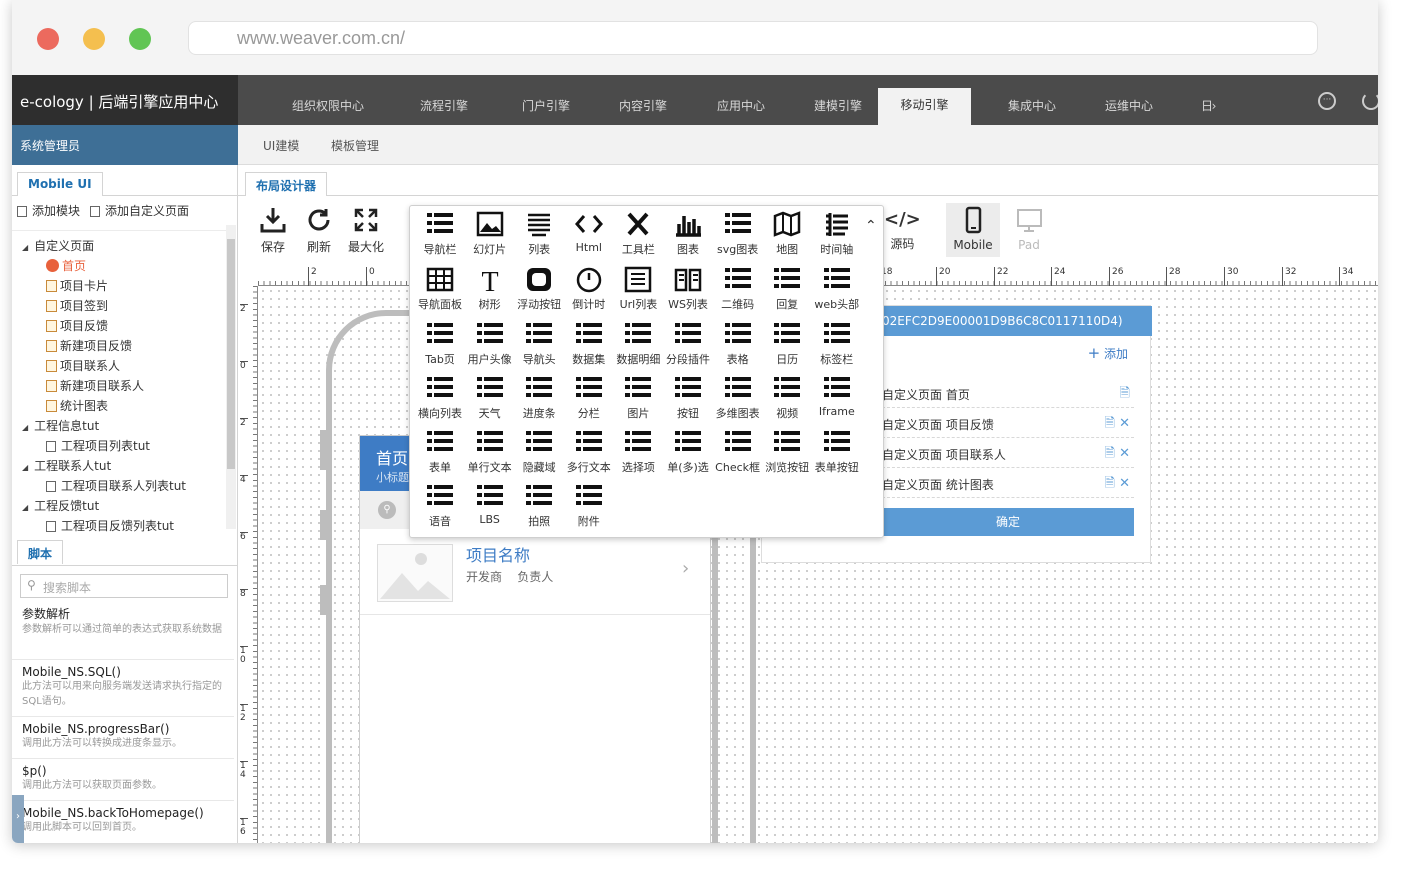 The image size is (1425, 875). Describe the element at coordinates (440, 397) in the screenshot. I see `component-item: 横向列表` at that location.